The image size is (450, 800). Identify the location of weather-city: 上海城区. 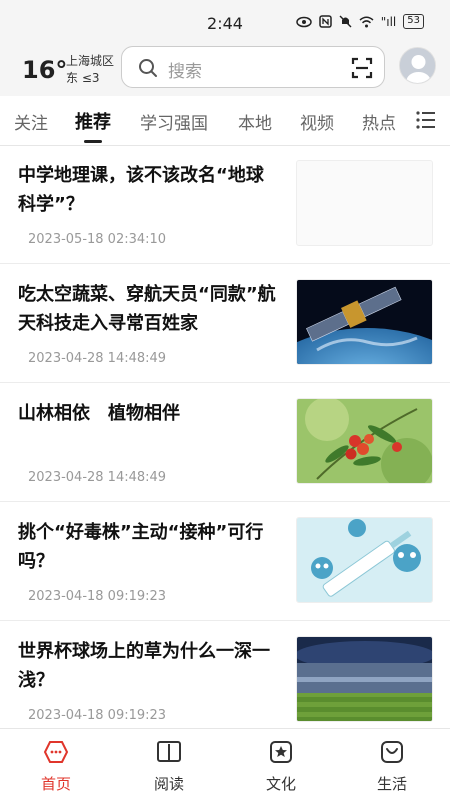
(90, 60).